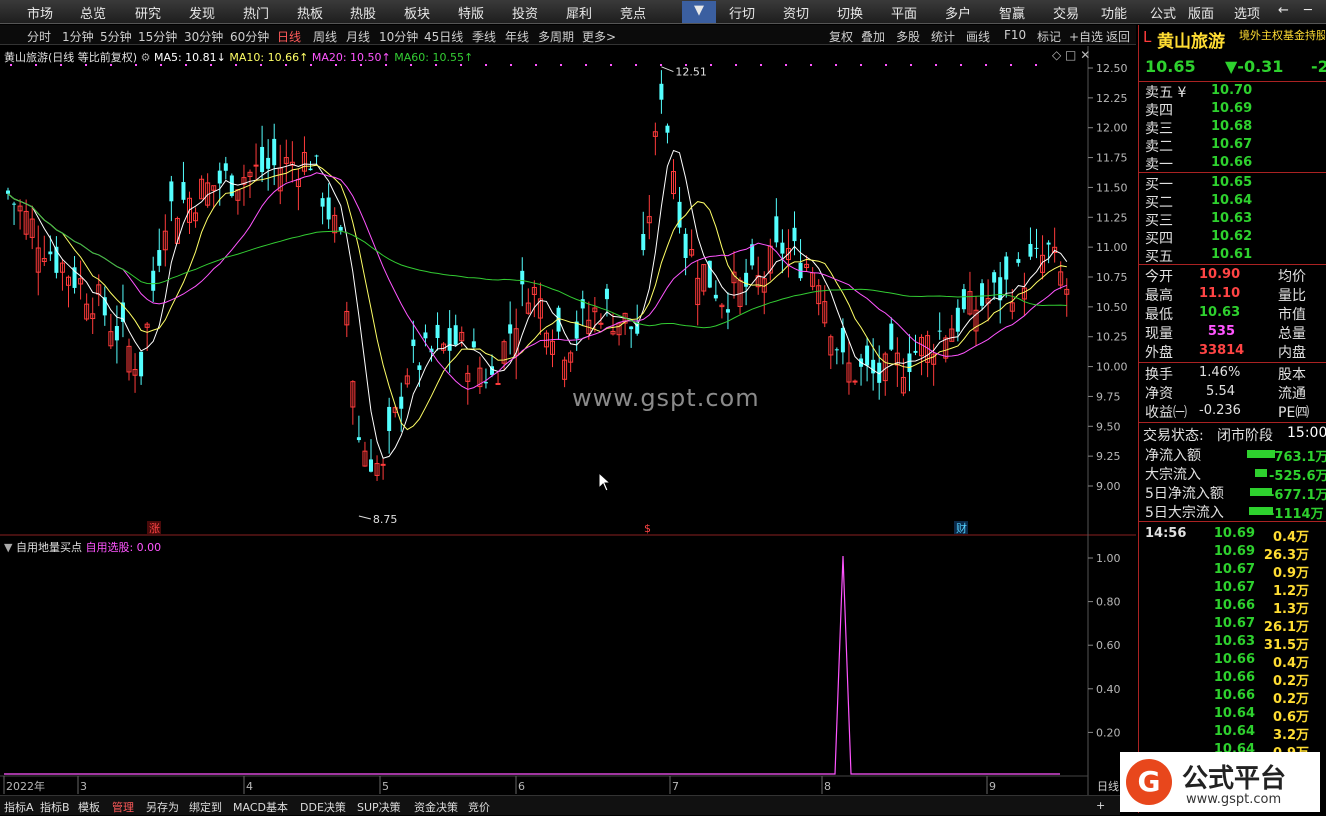  I want to click on period-tab-11: 季线, so click(484, 36).